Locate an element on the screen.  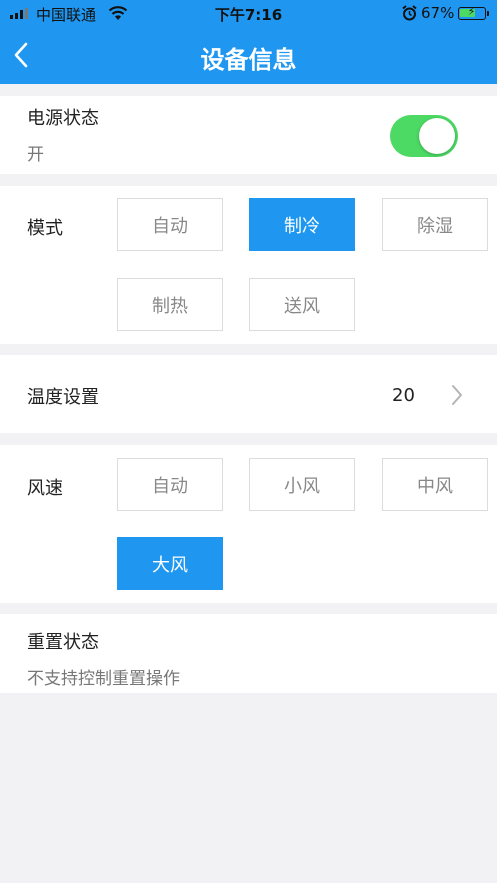
reset-label: 重置状态 is located at coordinates (63, 642).